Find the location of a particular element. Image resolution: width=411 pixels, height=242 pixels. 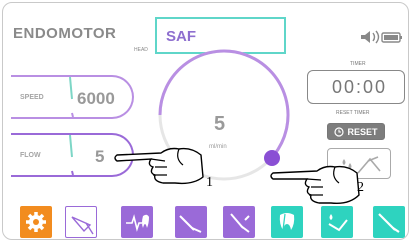

flow-value: 5 is located at coordinates (100, 156).